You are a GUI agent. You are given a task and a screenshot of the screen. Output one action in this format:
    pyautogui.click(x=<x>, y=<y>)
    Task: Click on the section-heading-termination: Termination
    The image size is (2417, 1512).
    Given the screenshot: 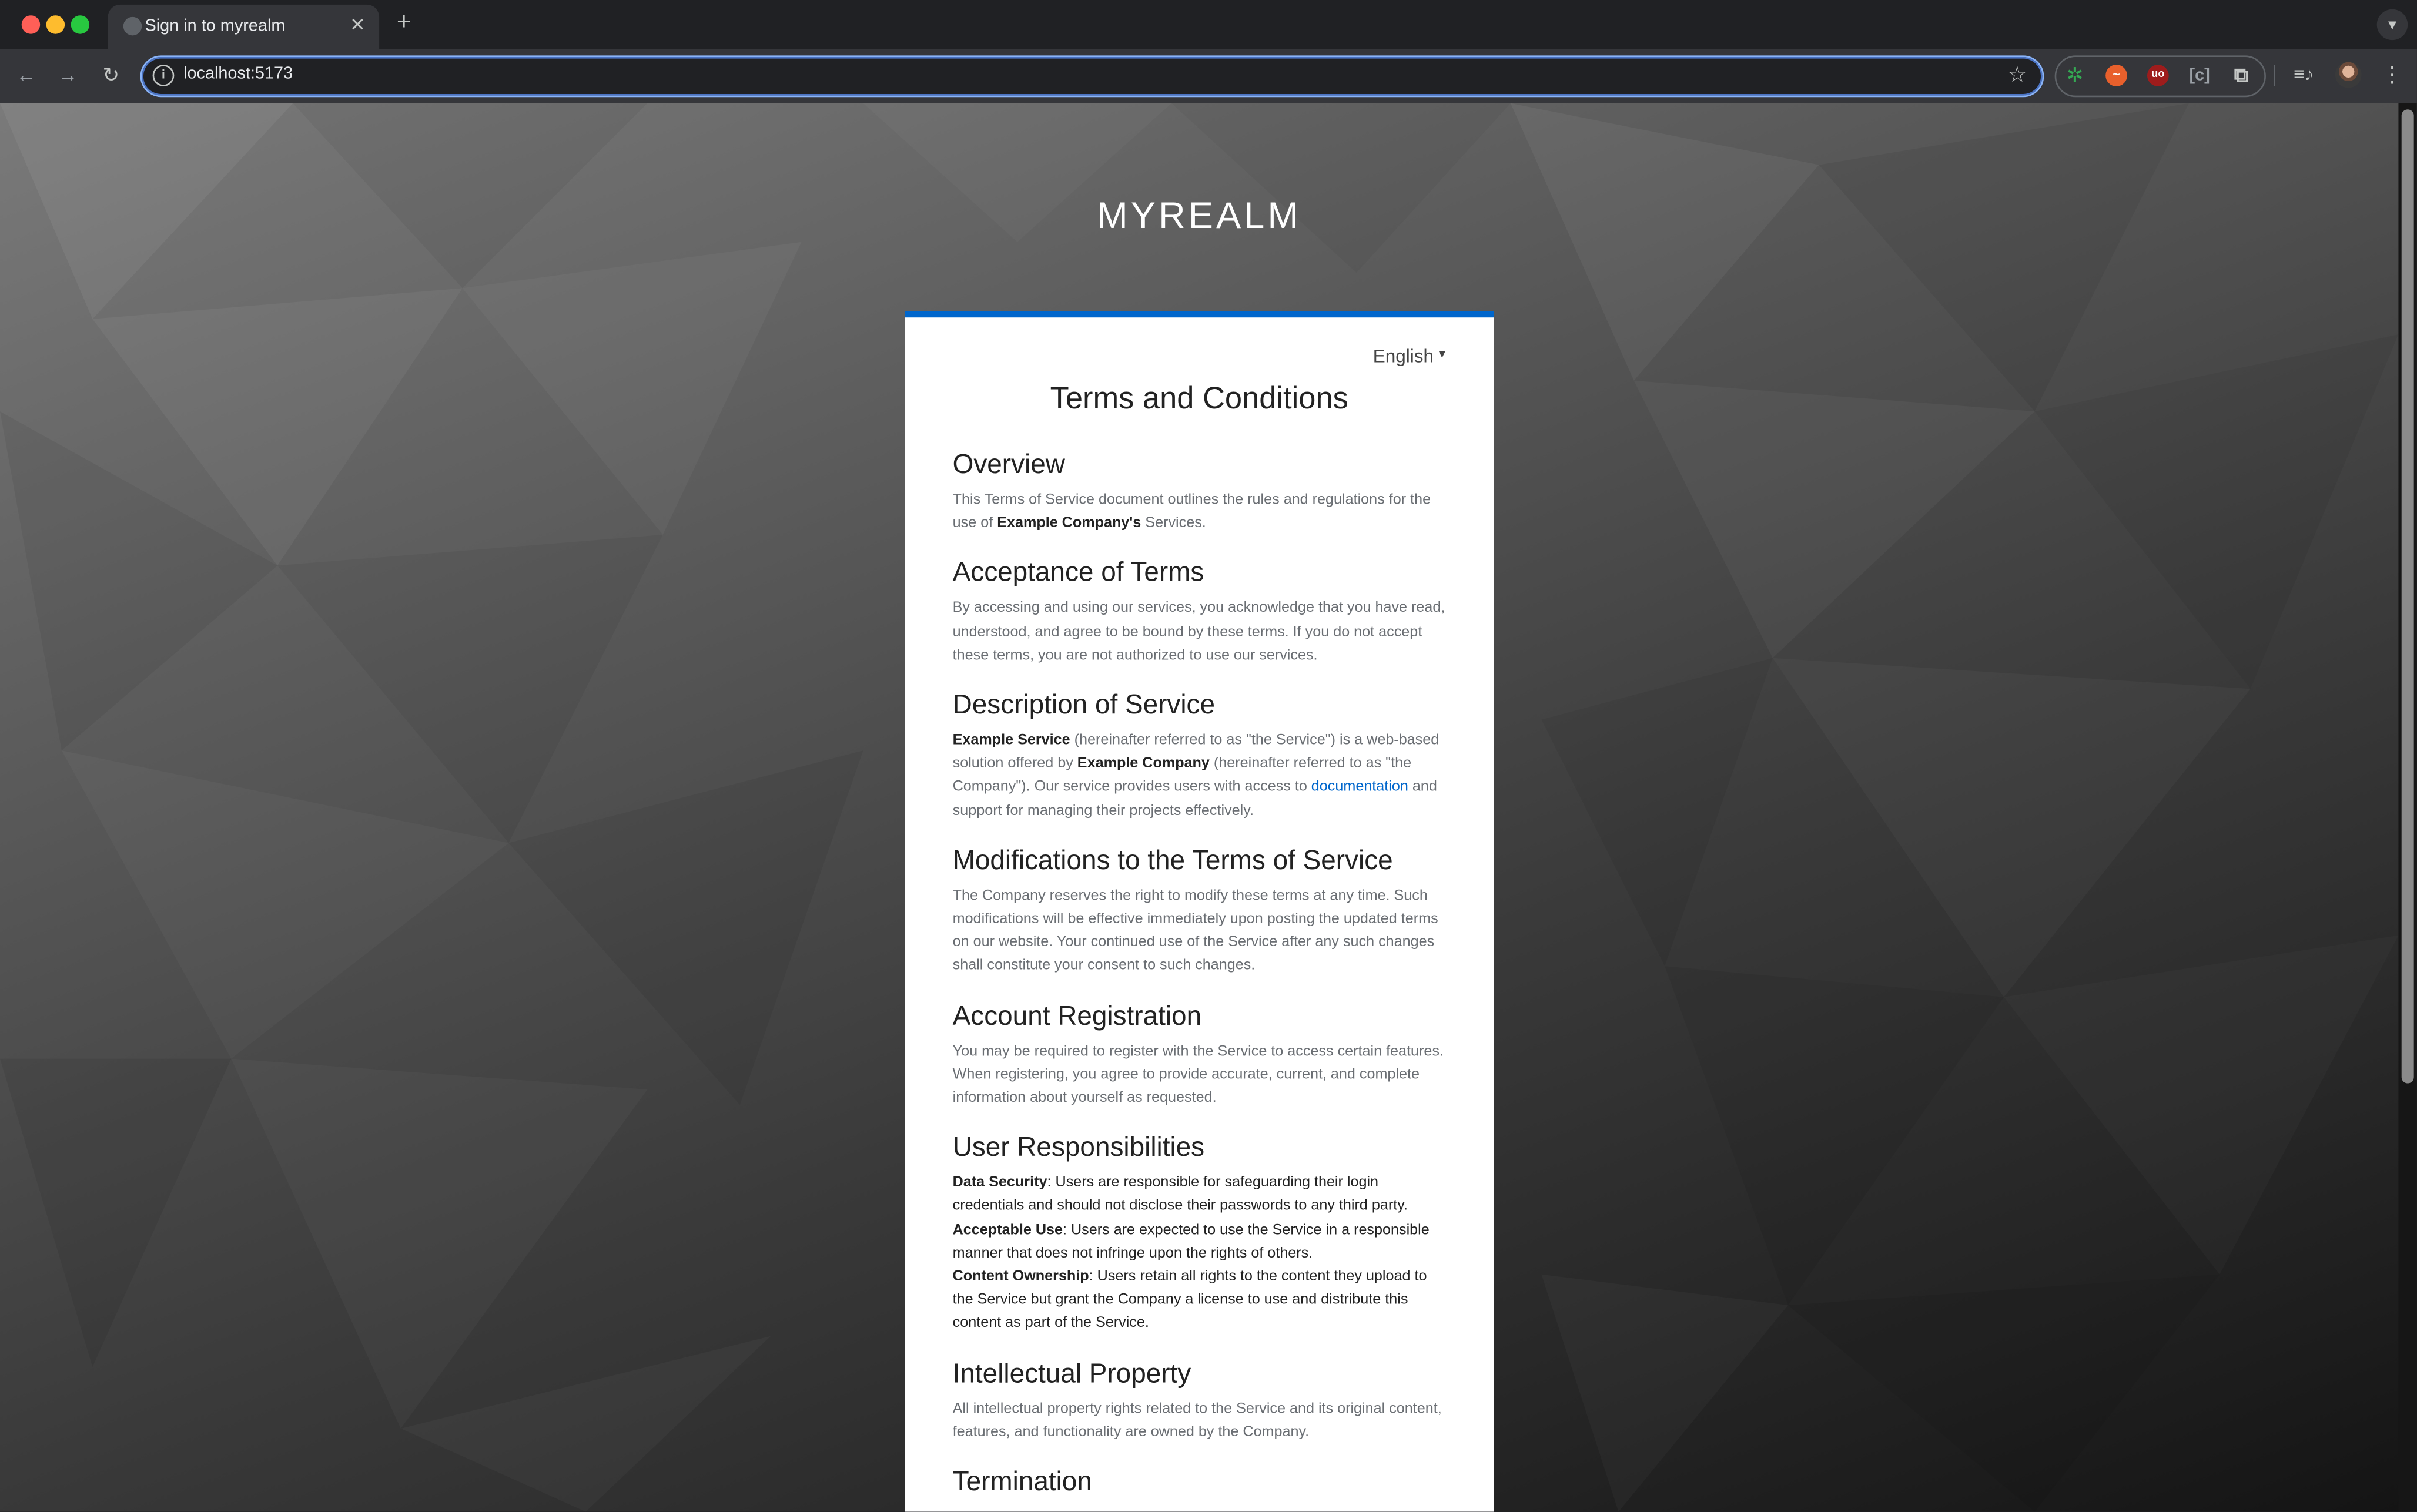 What is the action you would take?
    pyautogui.click(x=1022, y=1481)
    